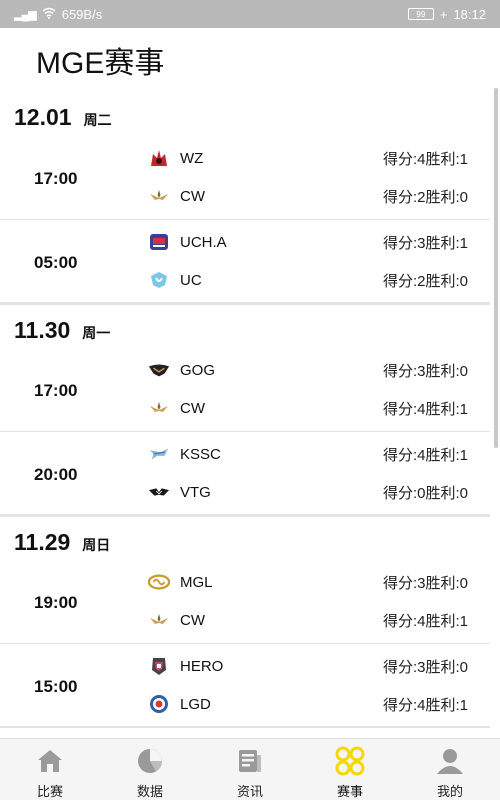 Image resolution: width=500 pixels, height=800 pixels. I want to click on page-title: MGE赛事, so click(100, 63).